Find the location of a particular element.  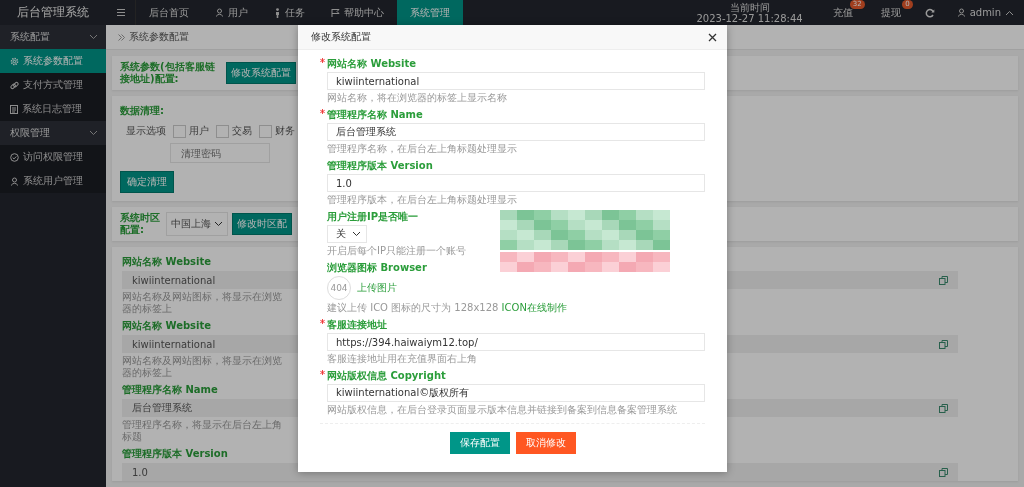

section-label: 数据清理: is located at coordinates (142, 111).